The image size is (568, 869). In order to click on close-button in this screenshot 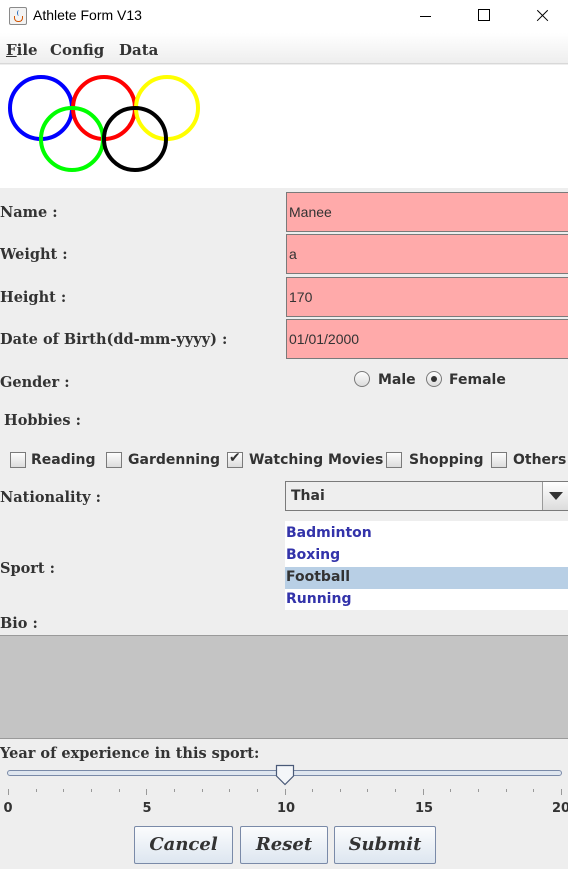, I will do `click(540, 16)`.